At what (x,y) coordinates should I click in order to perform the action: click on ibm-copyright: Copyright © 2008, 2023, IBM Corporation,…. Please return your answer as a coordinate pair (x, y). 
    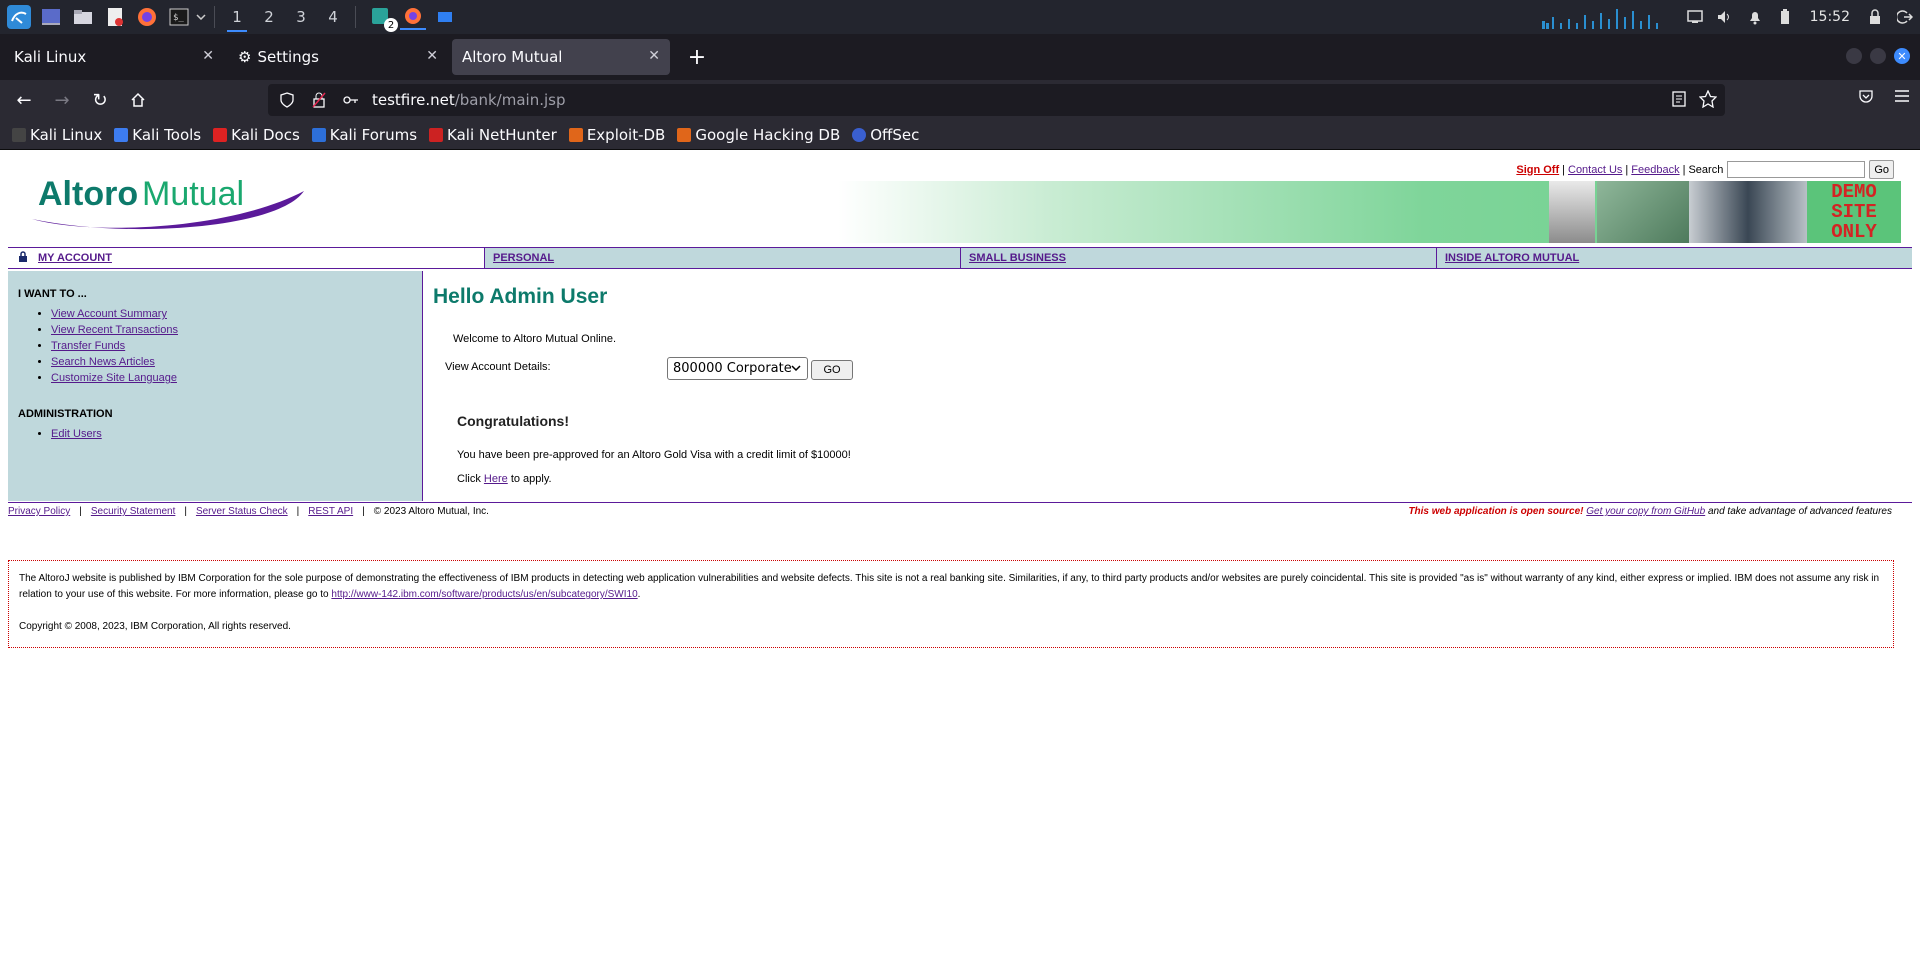
    Looking at the image, I should click on (155, 626).